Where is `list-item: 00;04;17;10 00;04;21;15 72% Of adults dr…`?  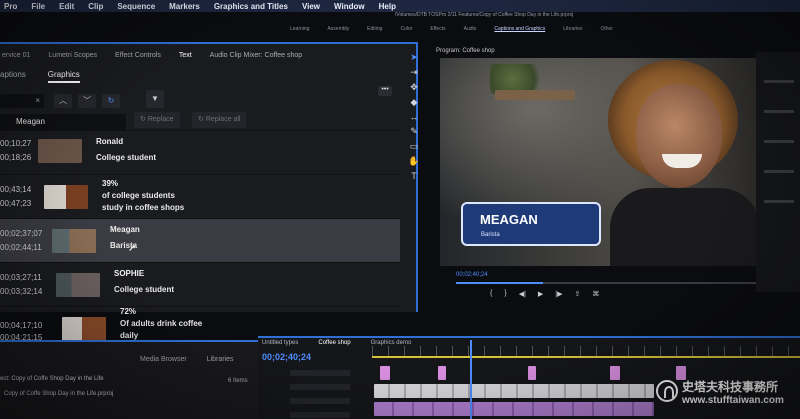 list-item: 00;04;17;10 00;04;21;15 72% Of adults dr… is located at coordinates (200, 324).